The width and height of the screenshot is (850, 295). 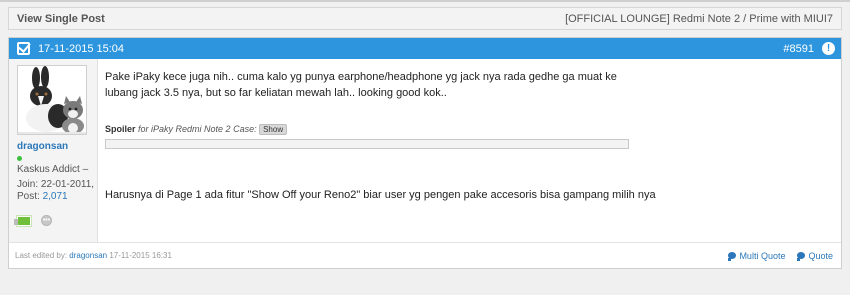 I want to click on quote-button: Quote, so click(x=815, y=256).